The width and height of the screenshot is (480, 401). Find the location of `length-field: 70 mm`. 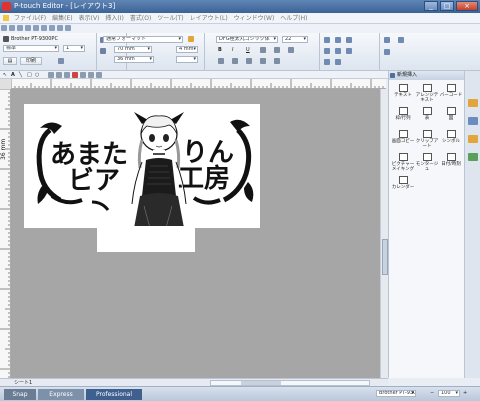

length-field: 70 mm is located at coordinates (133, 49).